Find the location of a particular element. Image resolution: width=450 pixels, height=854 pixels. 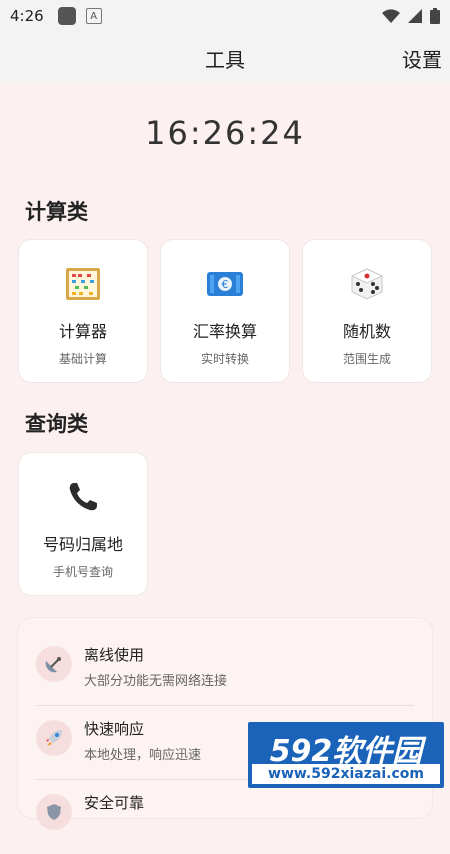

app-bar: 工具 设置 is located at coordinates (225, 58).